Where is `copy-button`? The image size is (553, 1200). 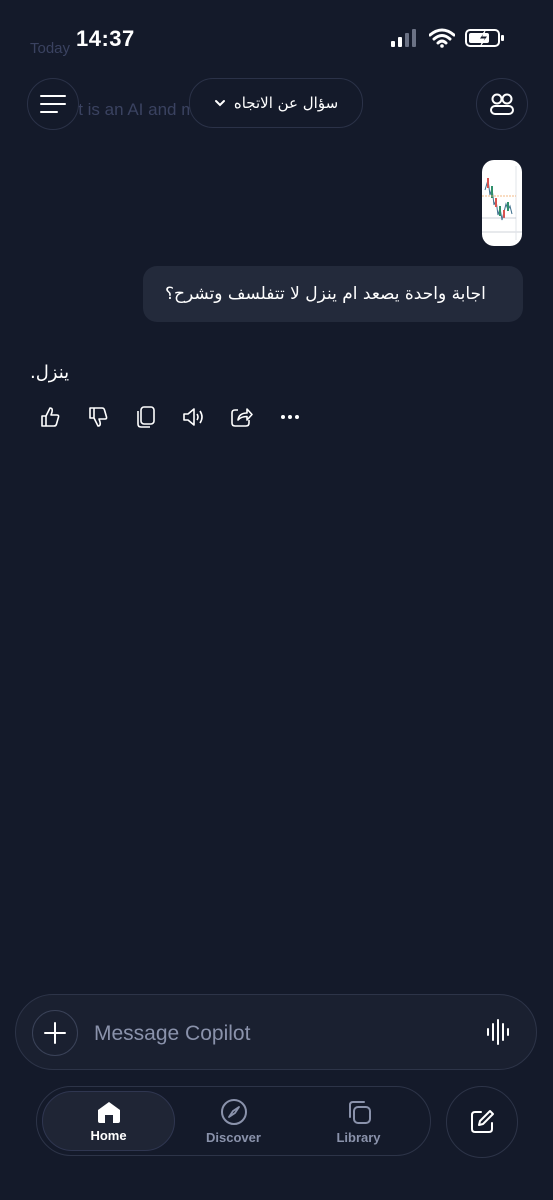 copy-button is located at coordinates (146, 417).